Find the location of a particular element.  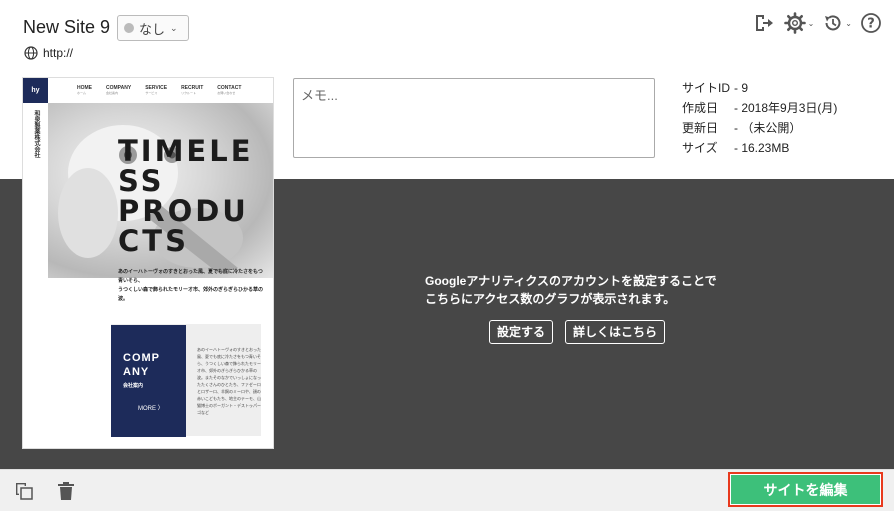

preview-logo: hy is located at coordinates (35, 90).